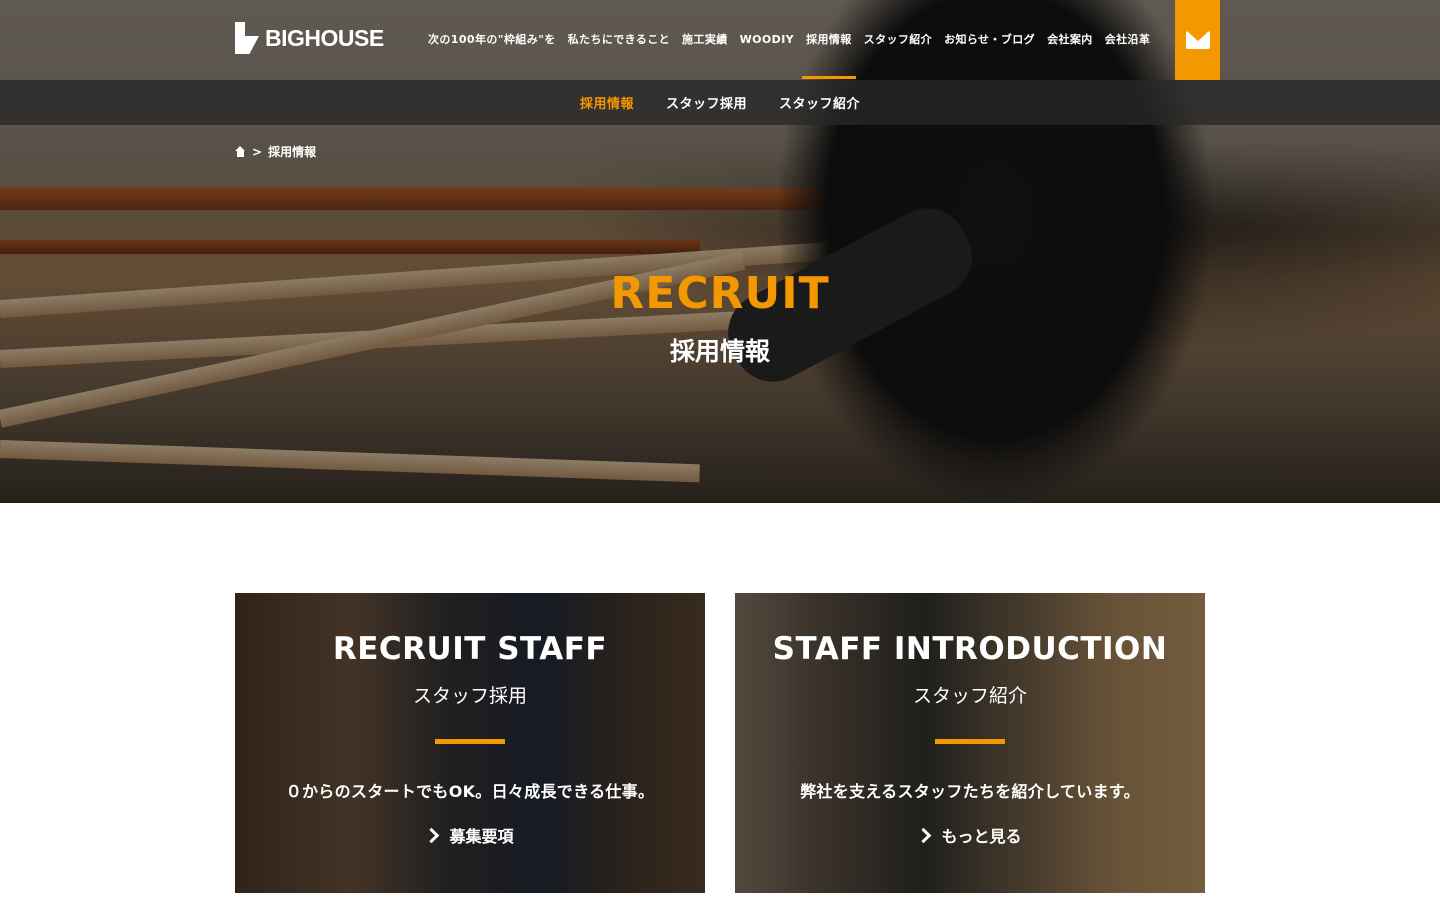 The width and height of the screenshot is (1440, 900). I want to click on subnav-item-recruit: 採用情報, so click(607, 102).